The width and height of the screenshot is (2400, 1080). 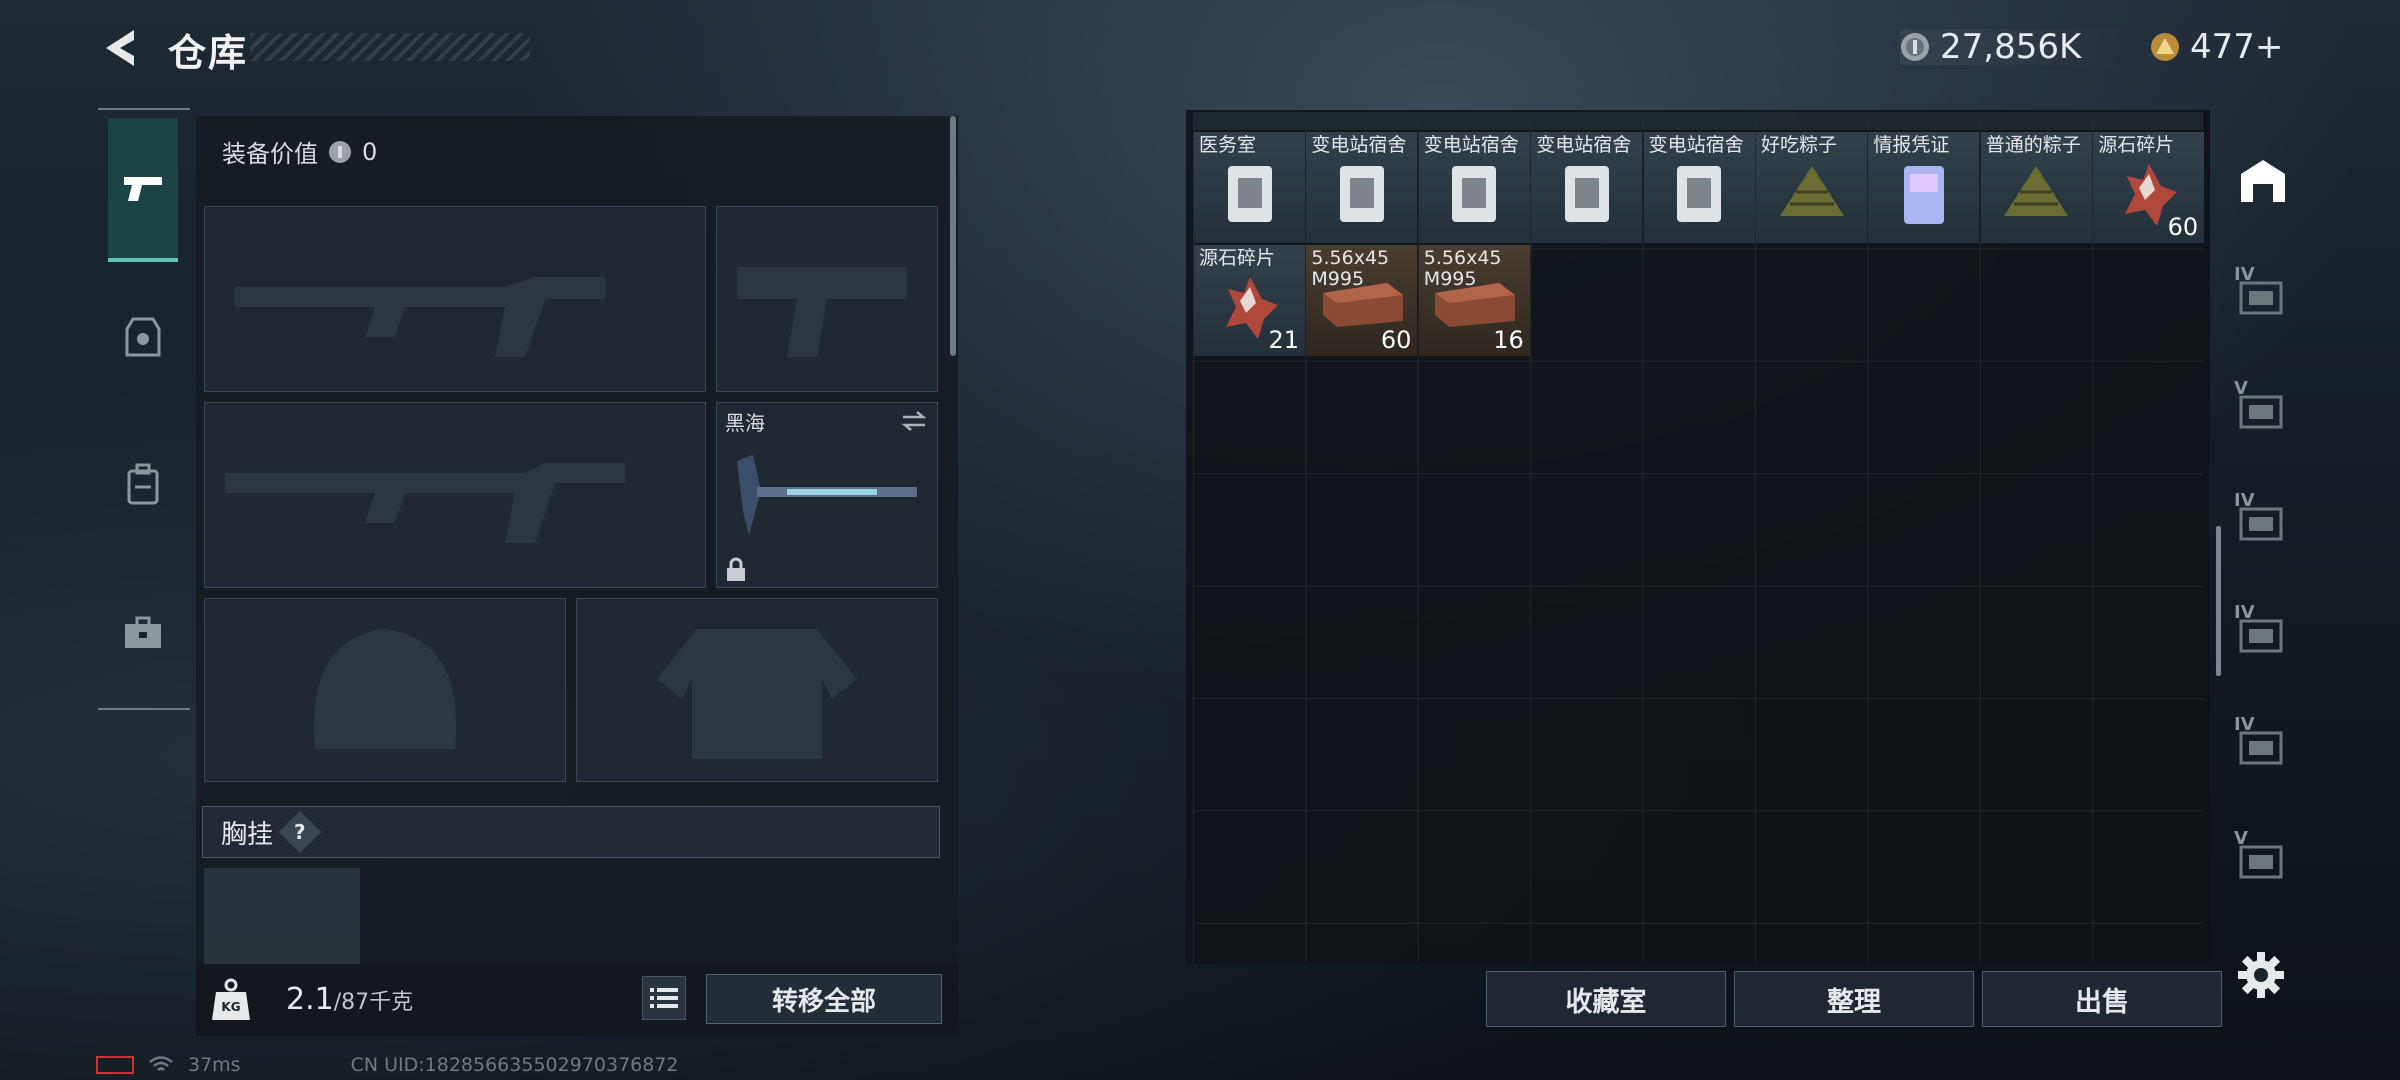 I want to click on primary-weapon-slot, so click(x=455, y=299).